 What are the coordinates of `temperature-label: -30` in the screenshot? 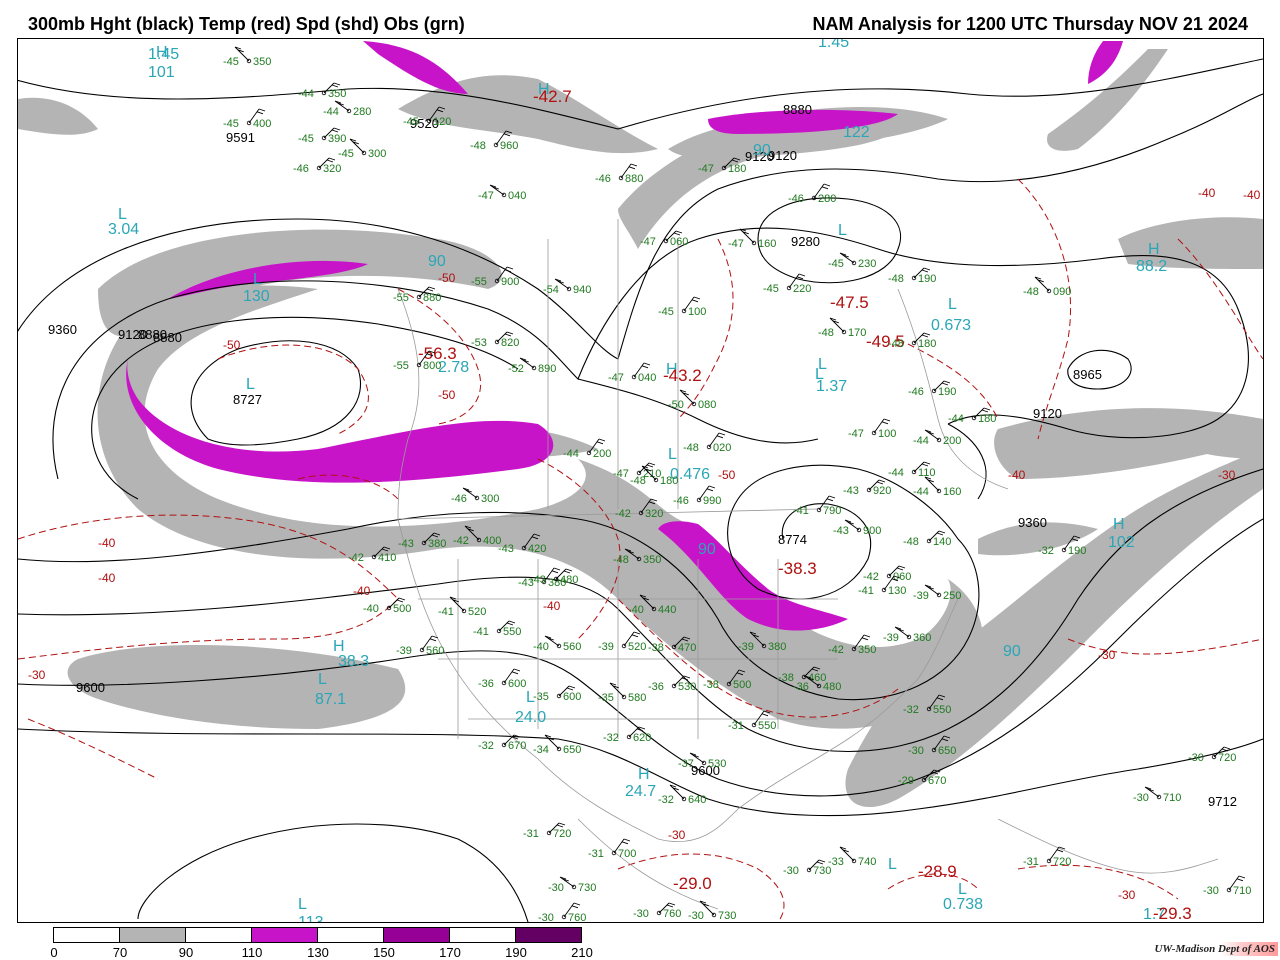 It's located at (677, 835).